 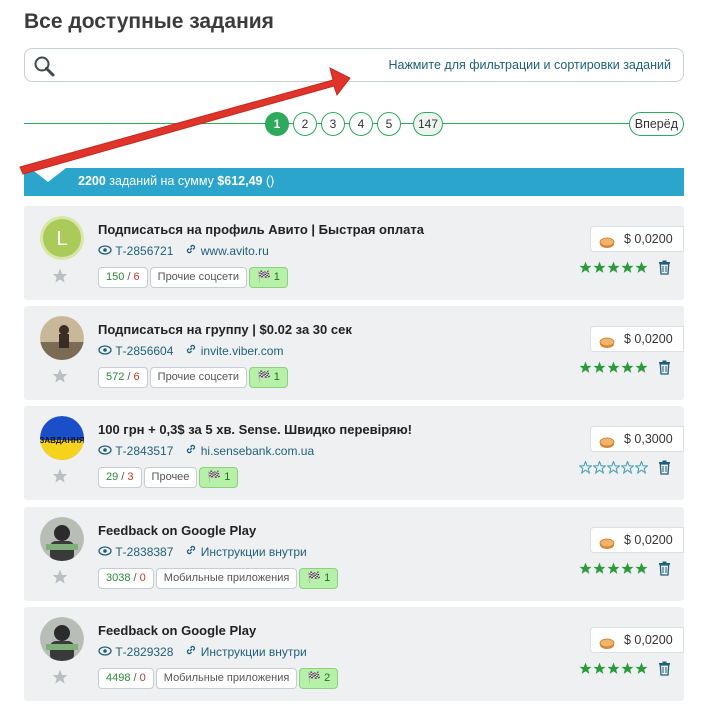 I want to click on task-meta: Т-2856604 invite.viber.com, so click(x=190, y=350).